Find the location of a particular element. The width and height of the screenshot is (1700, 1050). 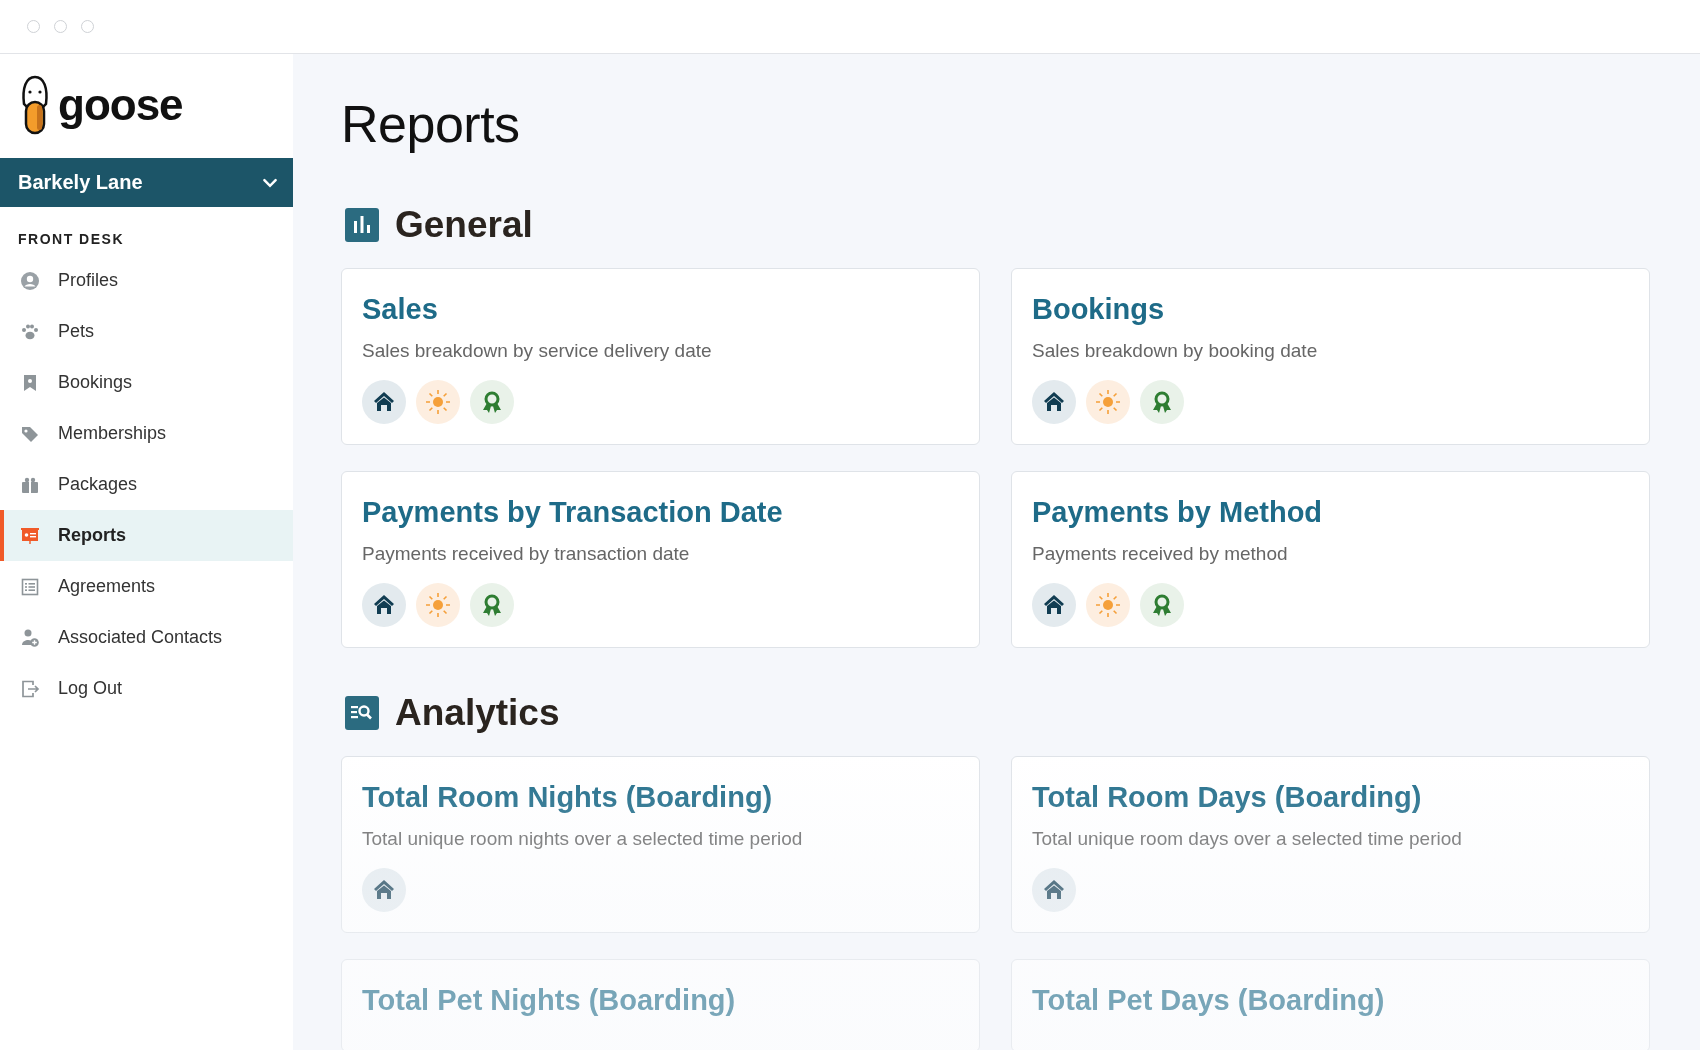

person-icon is located at coordinates (30, 280).